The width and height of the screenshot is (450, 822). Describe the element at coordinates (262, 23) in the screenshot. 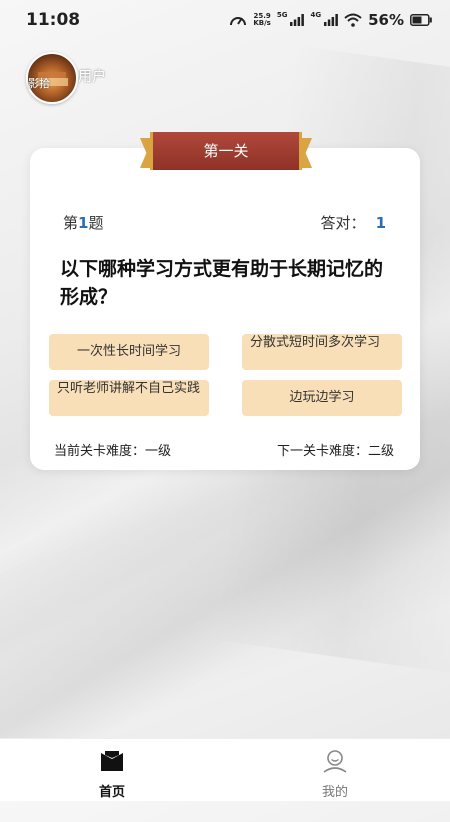

I see `net-speed-unit: KB/s` at that location.